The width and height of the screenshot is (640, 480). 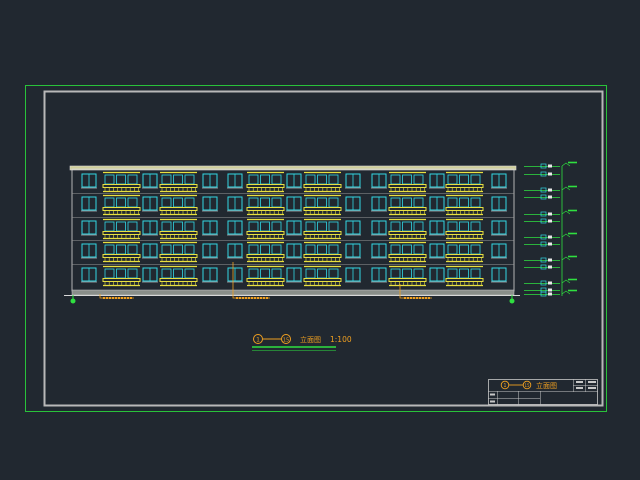 I want to click on title-end-number: 15, so click(x=527, y=385).